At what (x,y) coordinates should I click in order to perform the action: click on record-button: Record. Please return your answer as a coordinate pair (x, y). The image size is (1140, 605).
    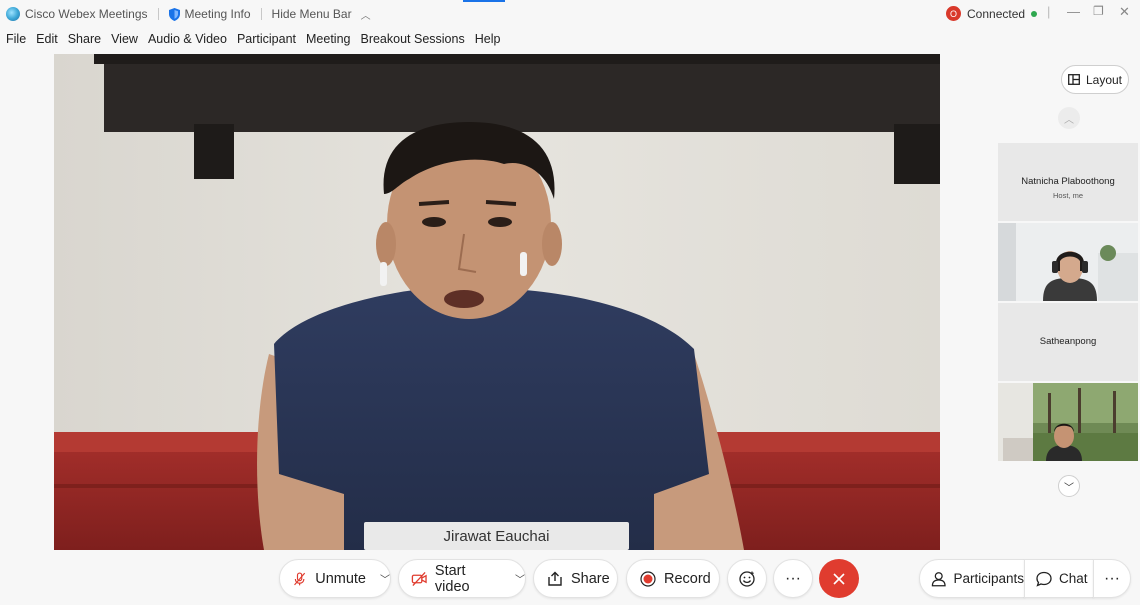
    Looking at the image, I should click on (673, 578).